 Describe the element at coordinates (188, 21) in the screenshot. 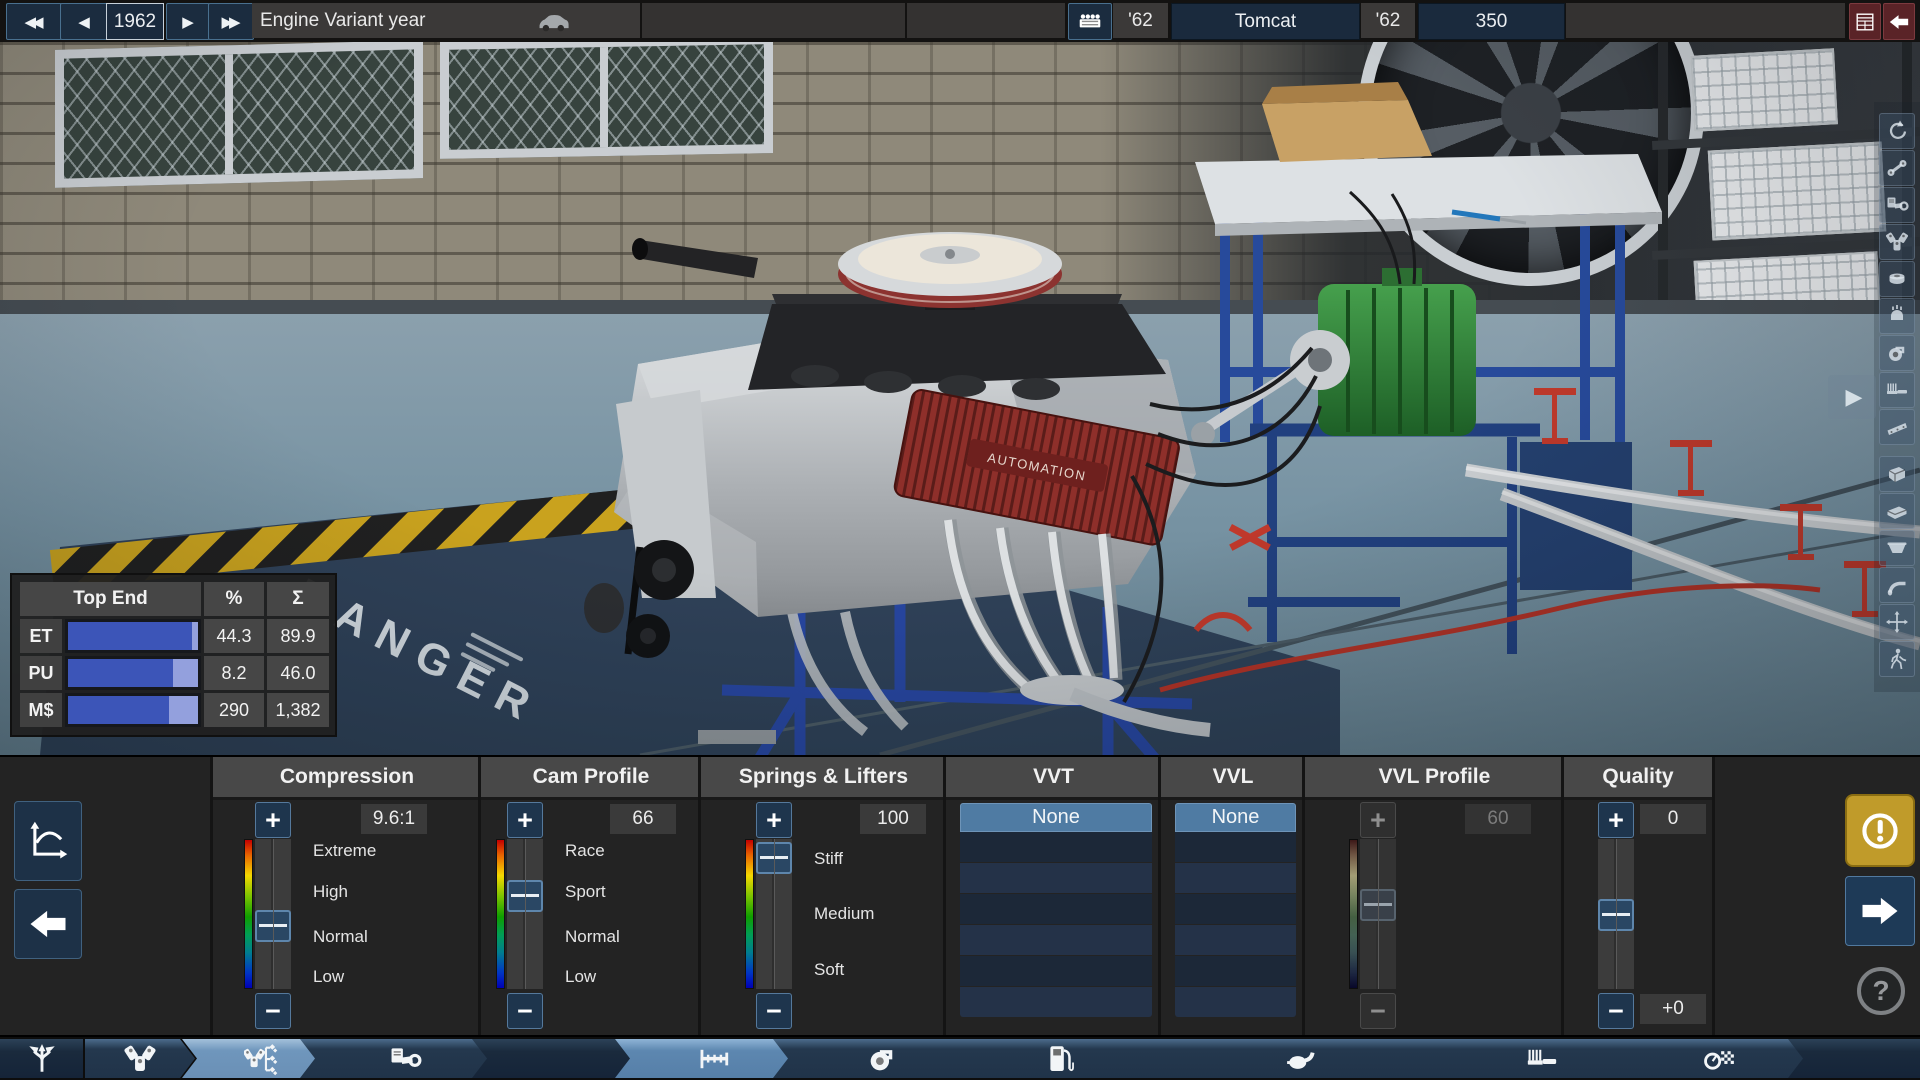

I see `year-next-button: ▶` at that location.